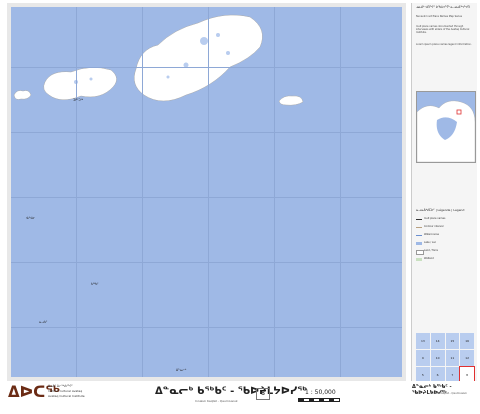 This screenshot has height=414, width=480. I want to click on index-cell: 13, so click(423, 341).